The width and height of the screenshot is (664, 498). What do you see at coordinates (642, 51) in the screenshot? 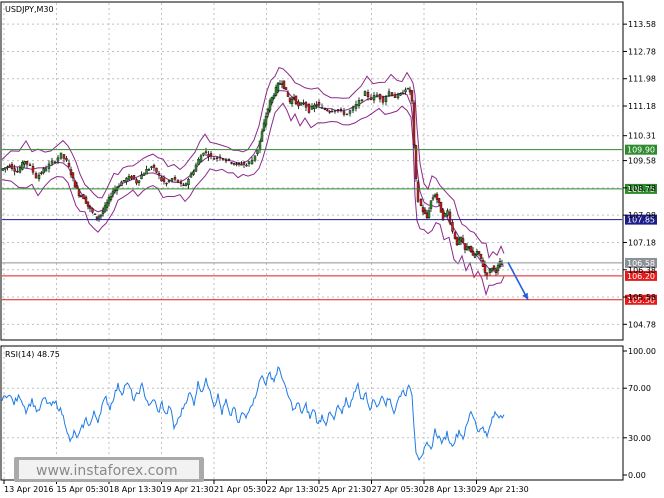
I see `price-tick-label: 112.78` at bounding box center [642, 51].